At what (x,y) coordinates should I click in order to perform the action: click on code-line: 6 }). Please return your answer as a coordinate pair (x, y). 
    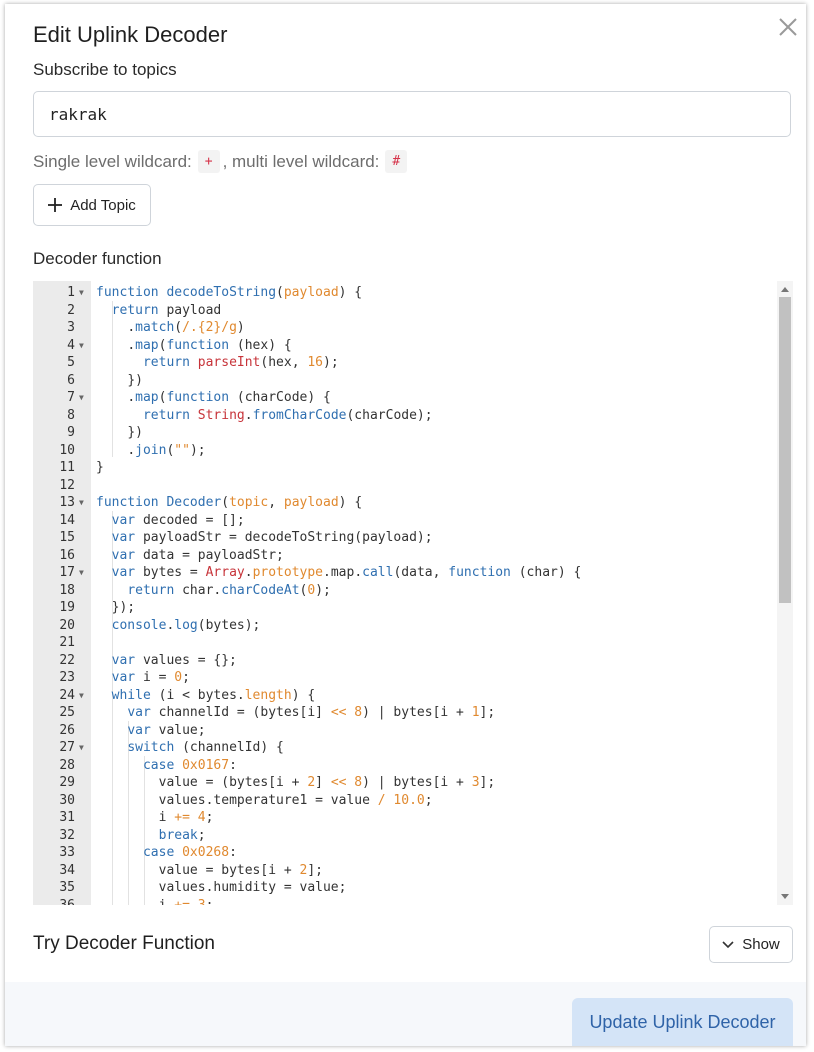
    Looking at the image, I should click on (405, 381).